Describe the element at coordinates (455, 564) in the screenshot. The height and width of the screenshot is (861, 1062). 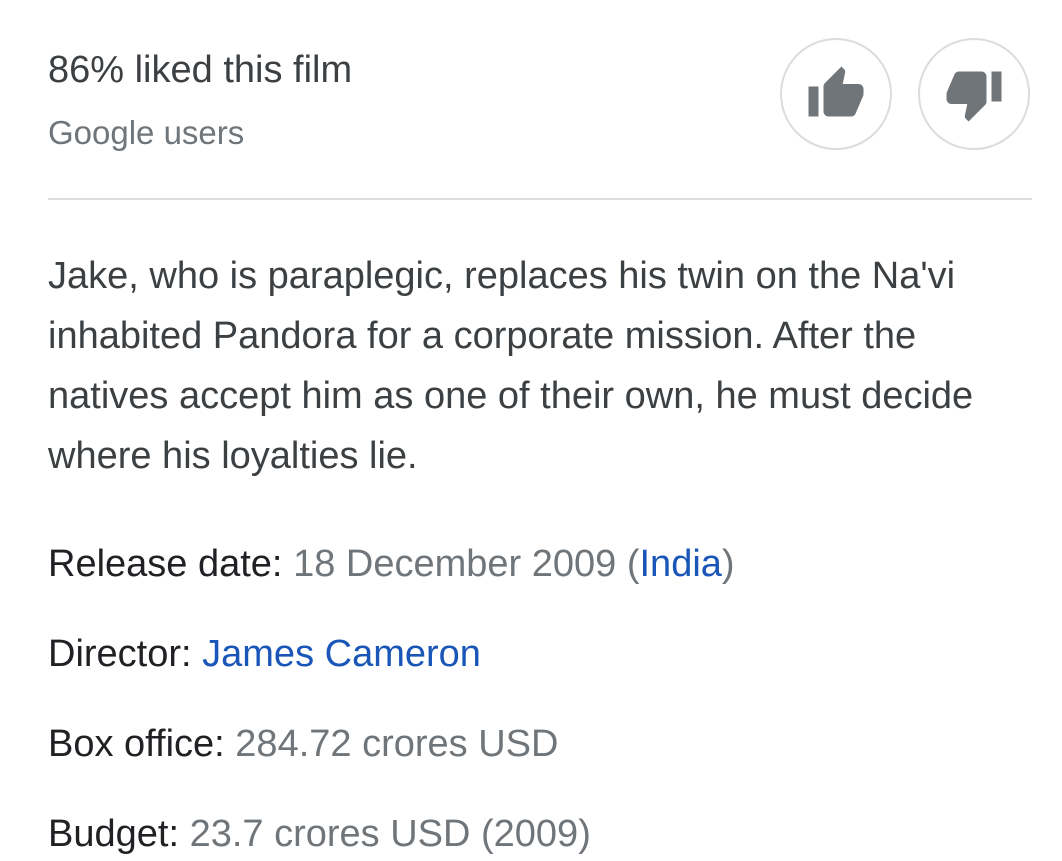
I see `release-date-value: 18 December 2009` at that location.